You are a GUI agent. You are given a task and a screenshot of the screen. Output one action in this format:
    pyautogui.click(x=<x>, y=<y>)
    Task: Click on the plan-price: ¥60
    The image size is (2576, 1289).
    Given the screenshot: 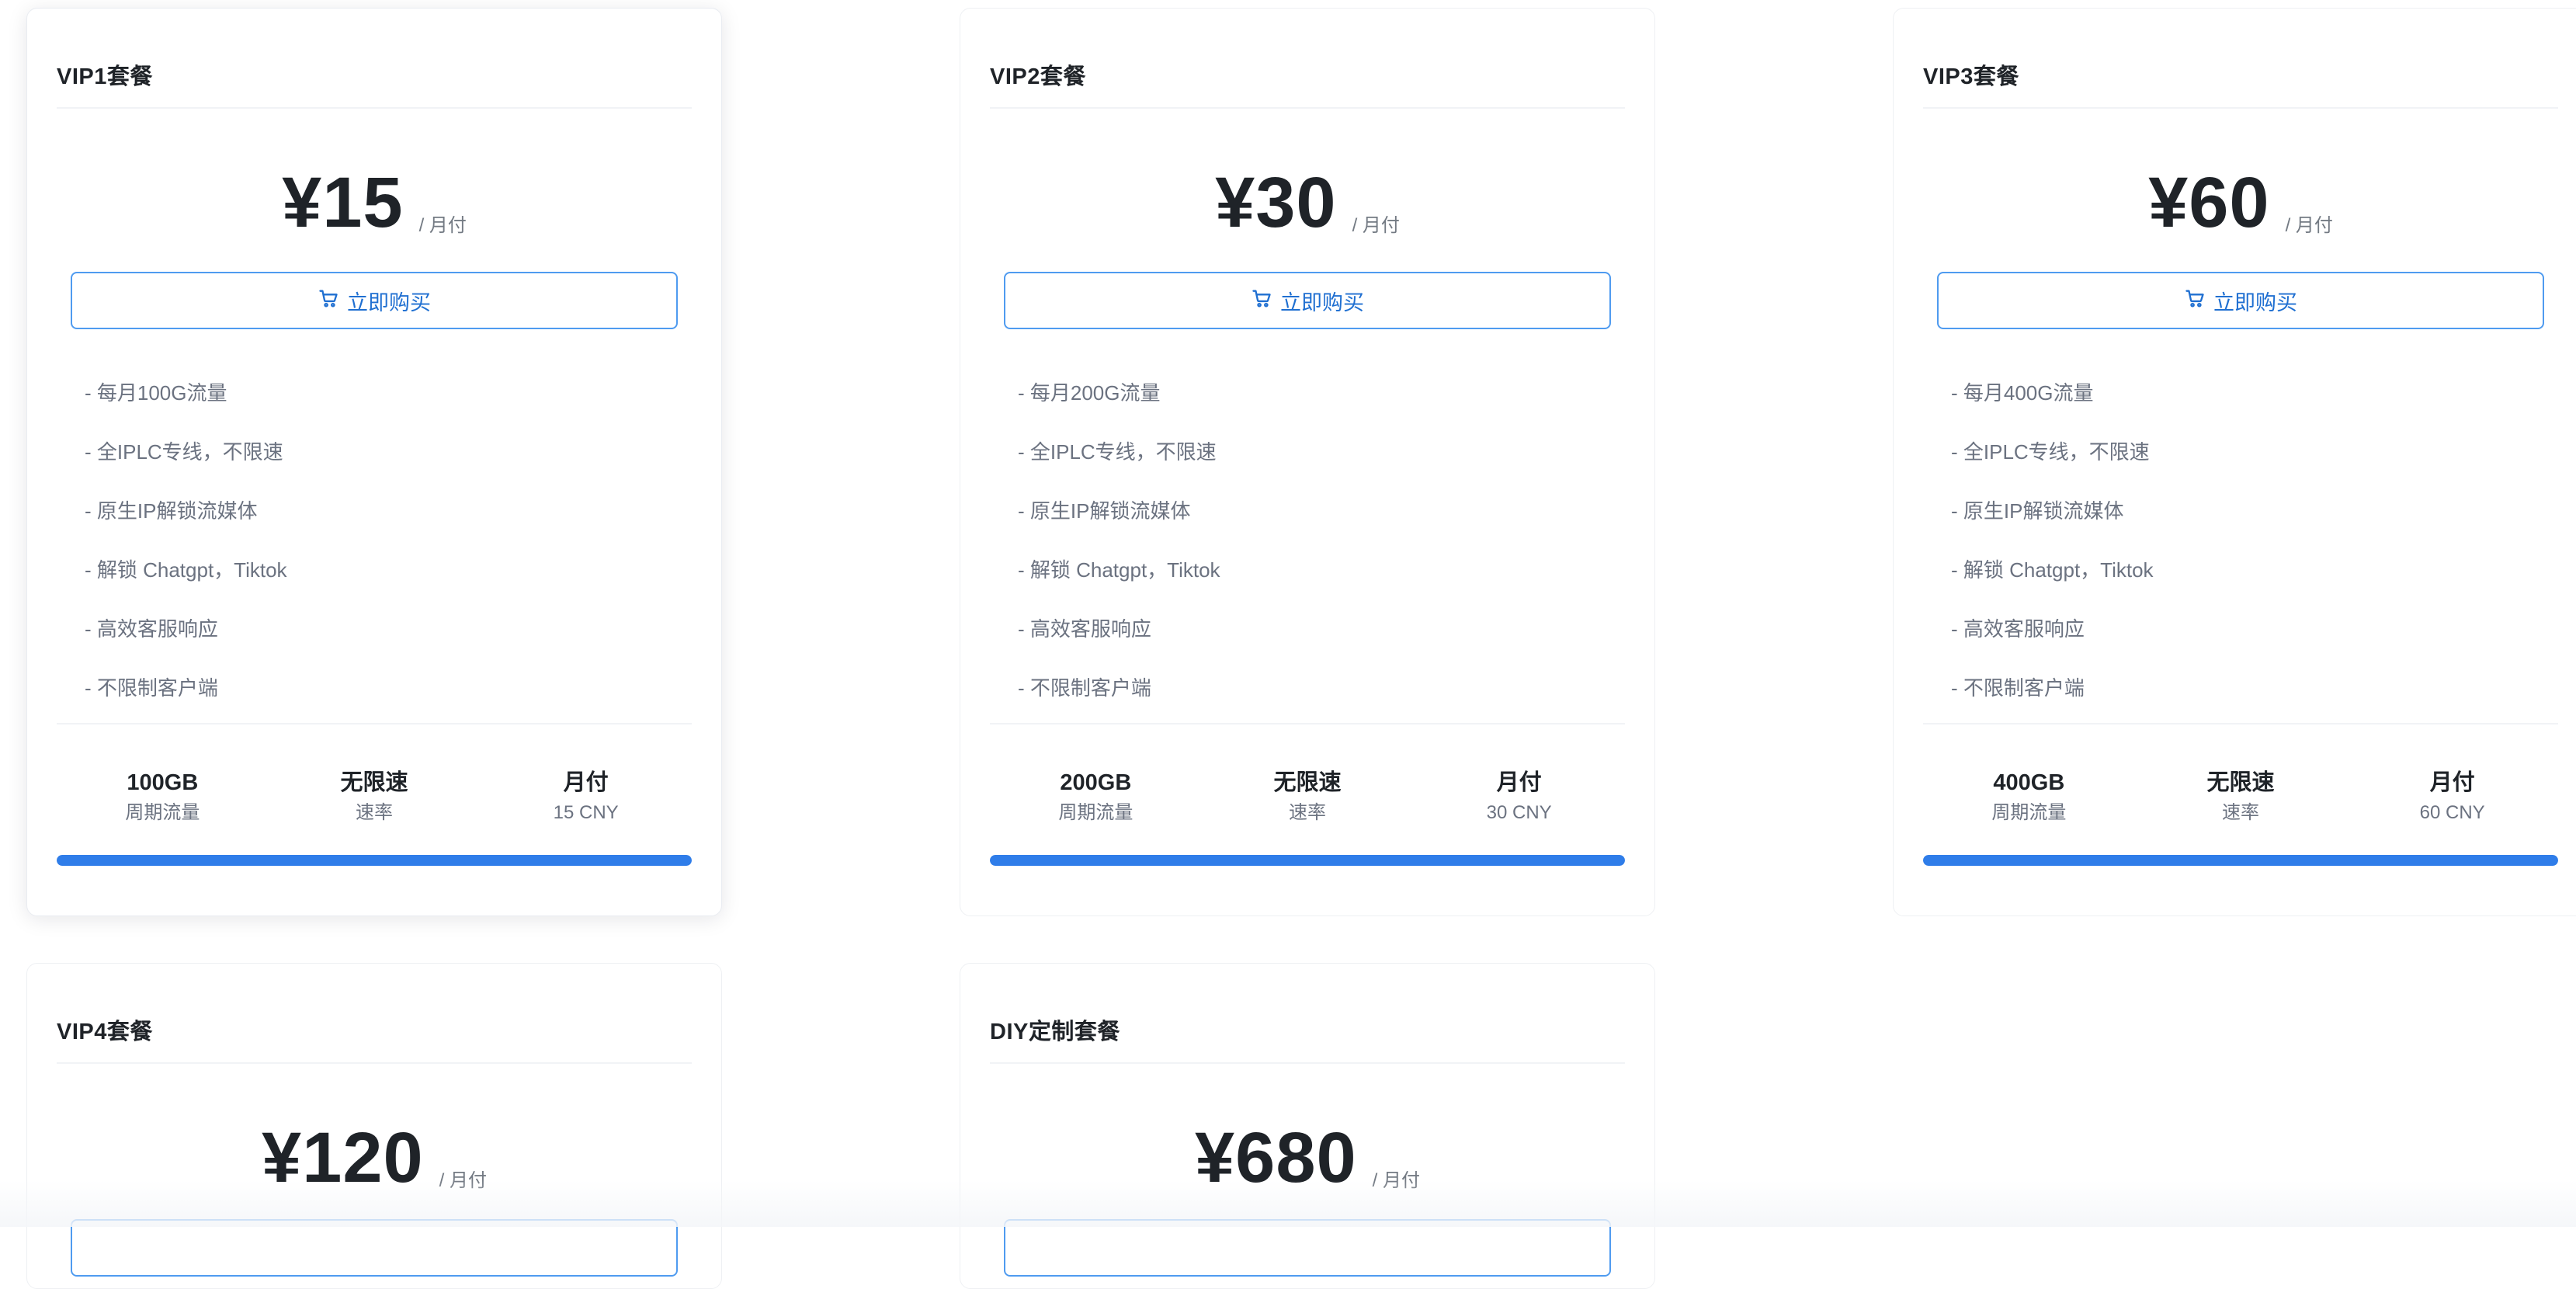 What is the action you would take?
    pyautogui.click(x=2209, y=202)
    